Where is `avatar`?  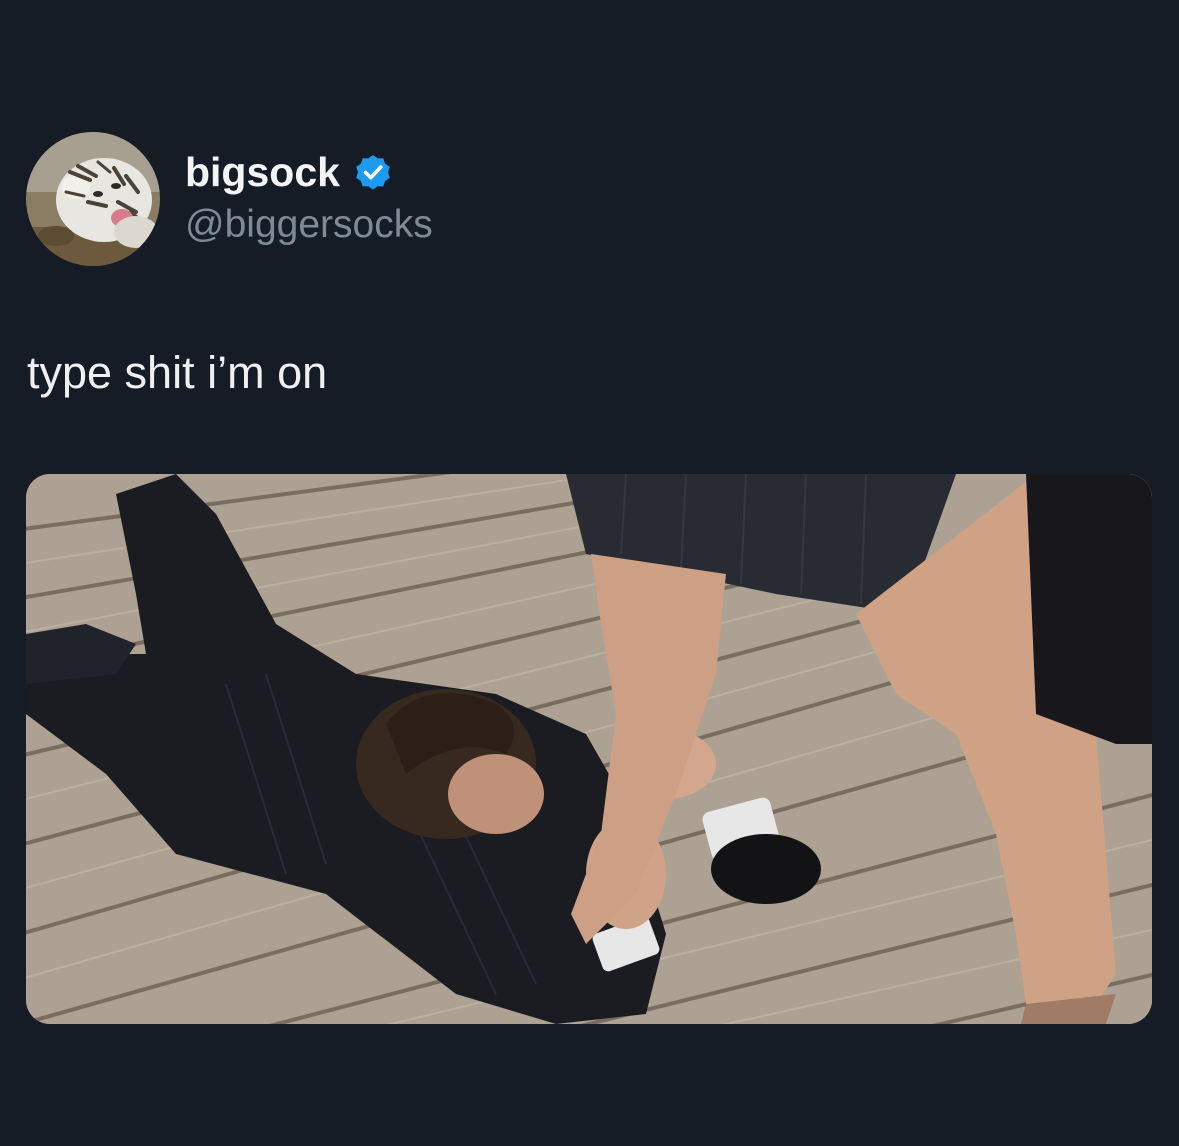 avatar is located at coordinates (93, 199).